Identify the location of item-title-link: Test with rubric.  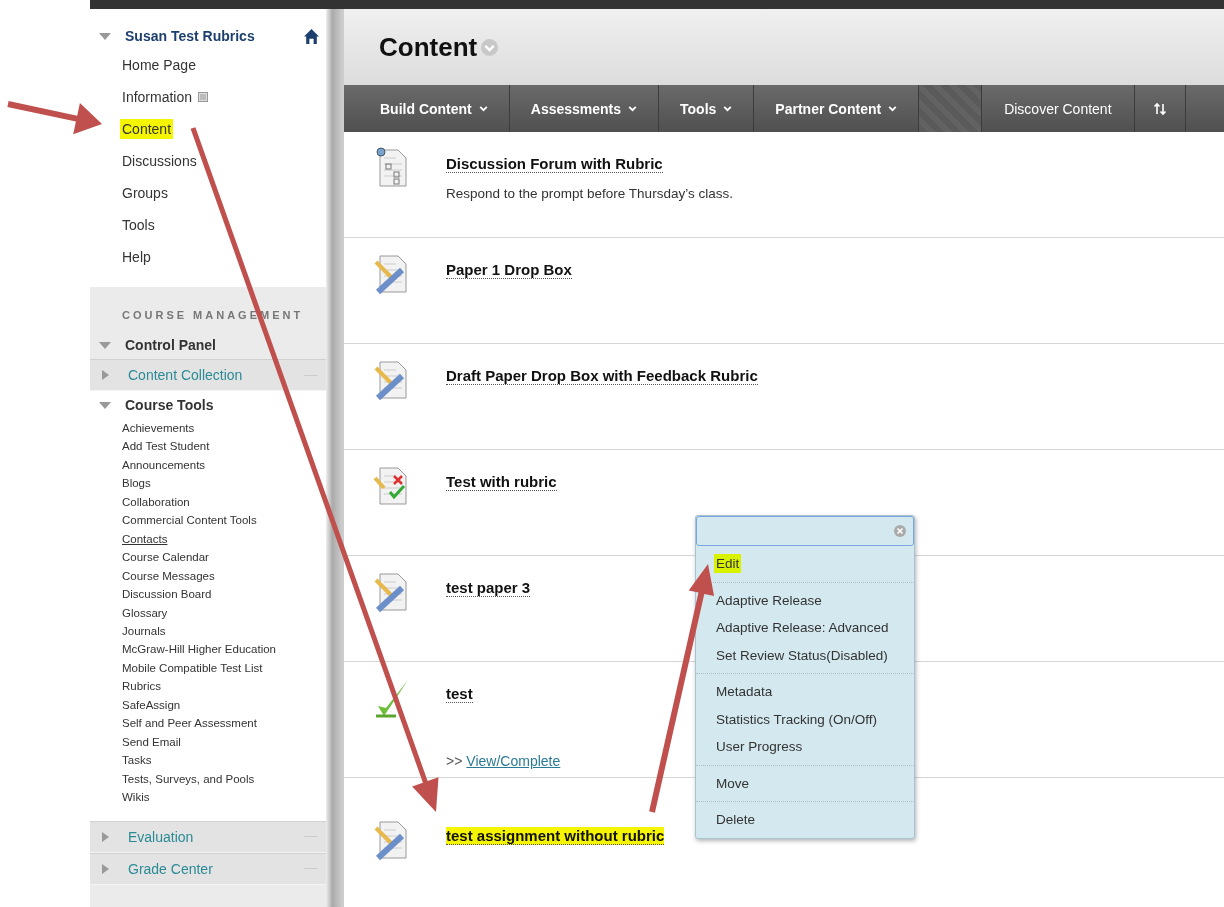
(501, 482).